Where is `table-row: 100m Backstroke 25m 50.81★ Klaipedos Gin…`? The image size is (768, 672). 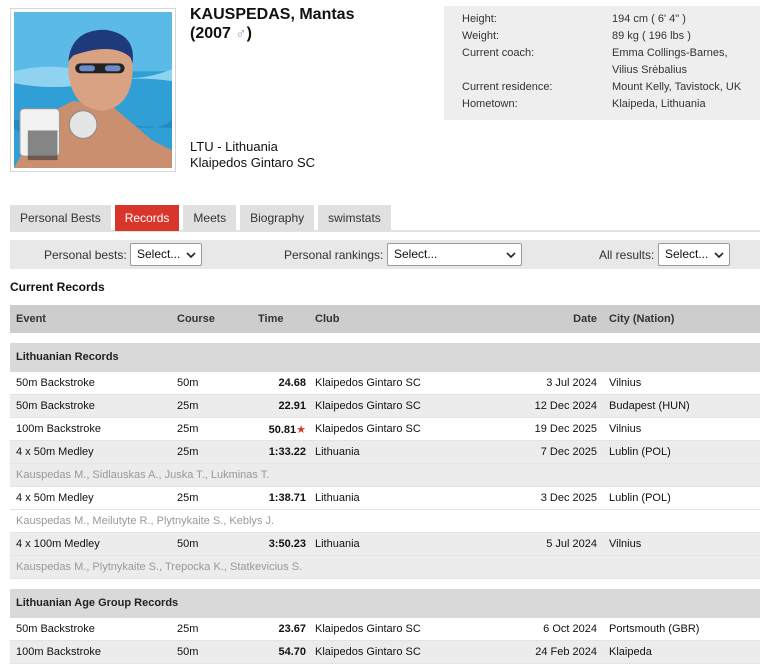 table-row: 100m Backstroke 25m 50.81★ Klaipedos Gin… is located at coordinates (385, 429).